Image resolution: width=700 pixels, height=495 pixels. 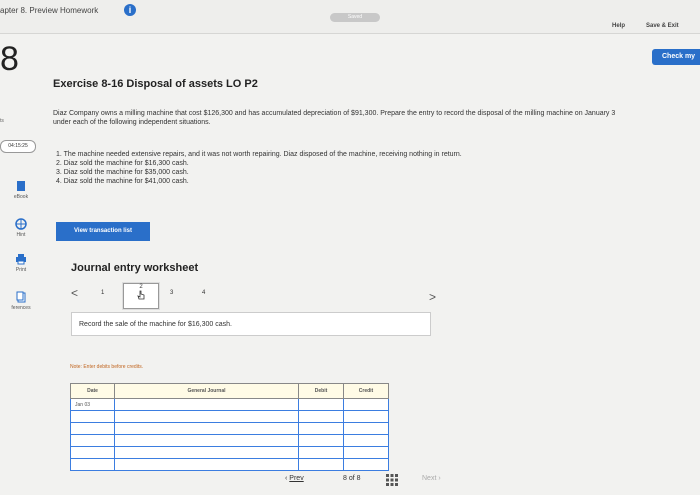 I want to click on worksheet-pager: < 1 2 3 4 >, so click(x=256, y=296).